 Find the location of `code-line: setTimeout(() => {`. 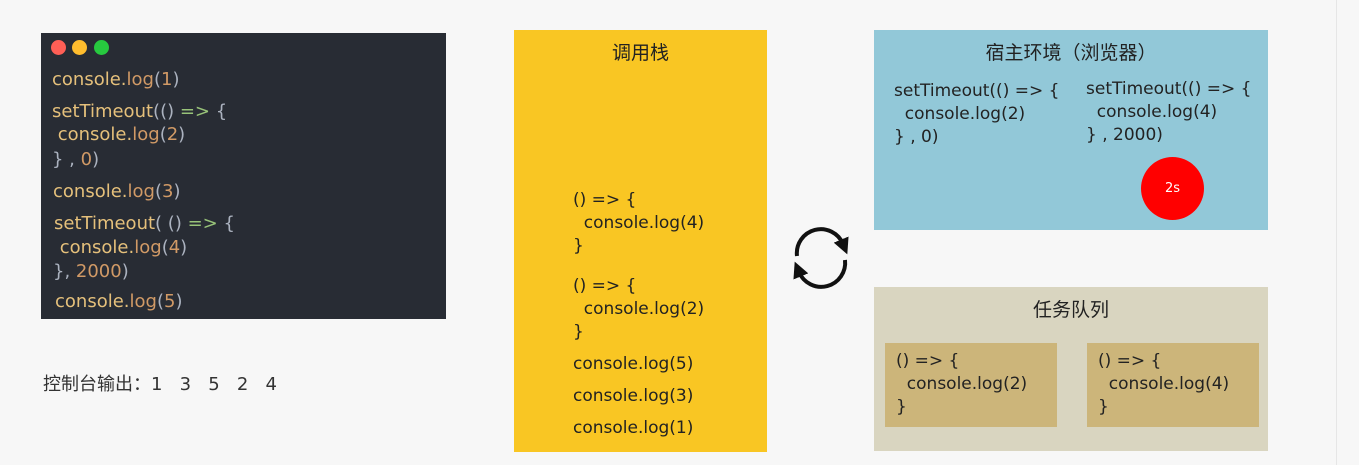

code-line: setTimeout(() => { is located at coordinates (139, 112).